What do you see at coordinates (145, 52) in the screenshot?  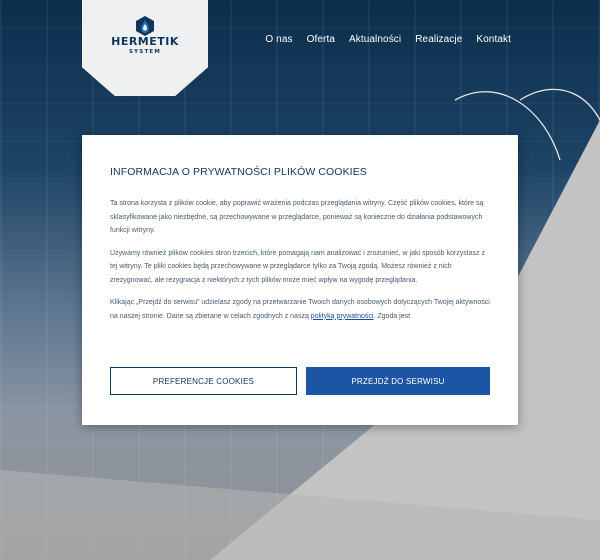 I see `logo-subtitle: SYSTEM` at bounding box center [145, 52].